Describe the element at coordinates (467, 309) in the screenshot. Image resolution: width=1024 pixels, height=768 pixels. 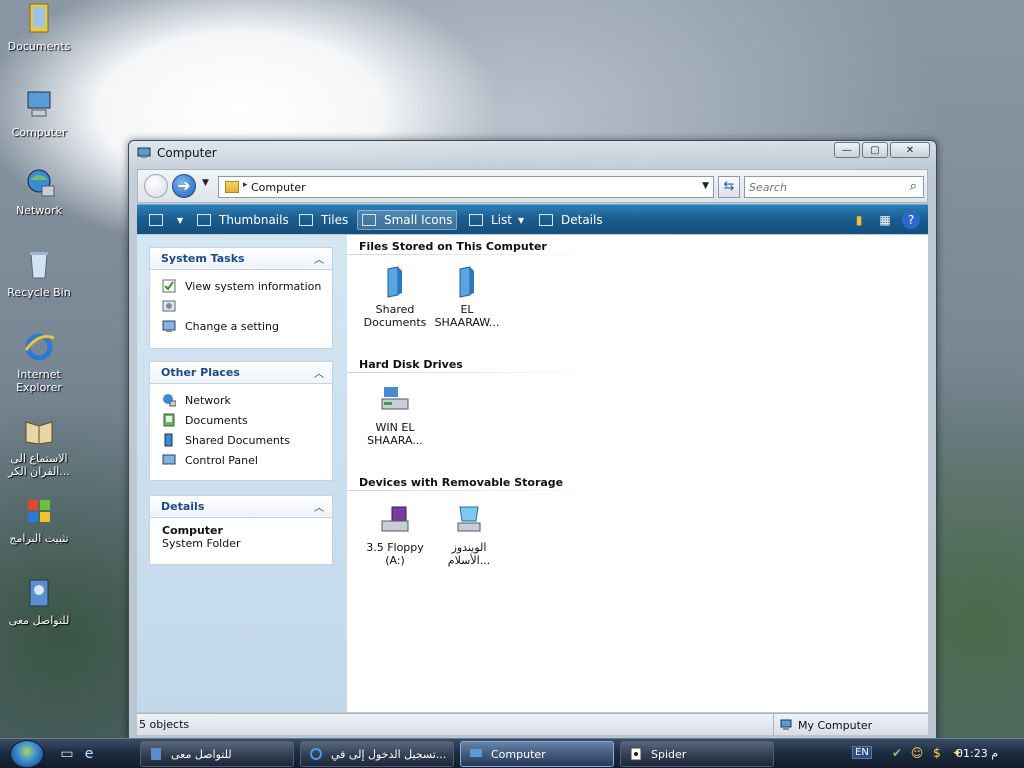
I see `item-label-line1: EL` at that location.